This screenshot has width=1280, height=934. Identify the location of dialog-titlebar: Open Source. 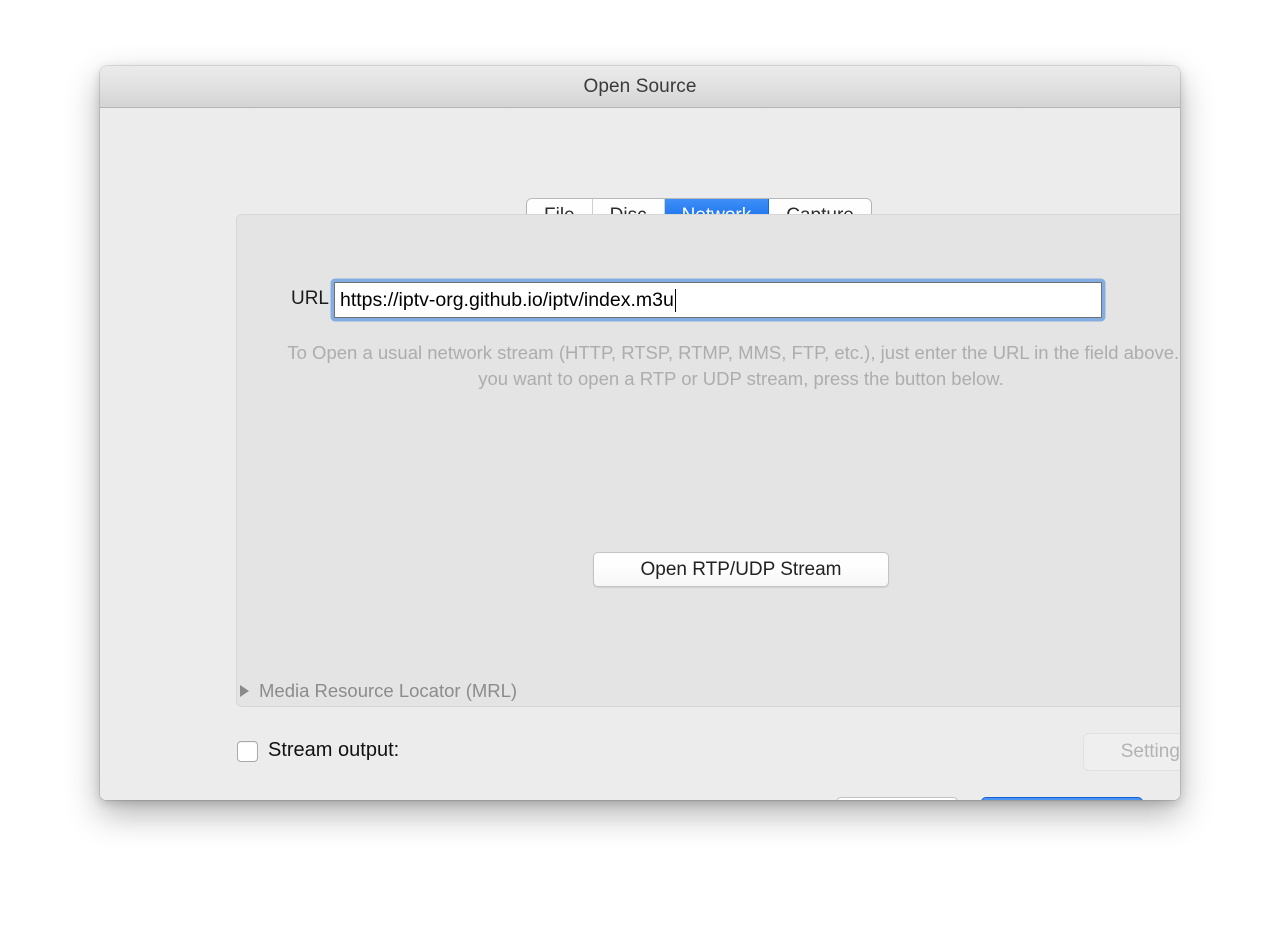
(640, 87).